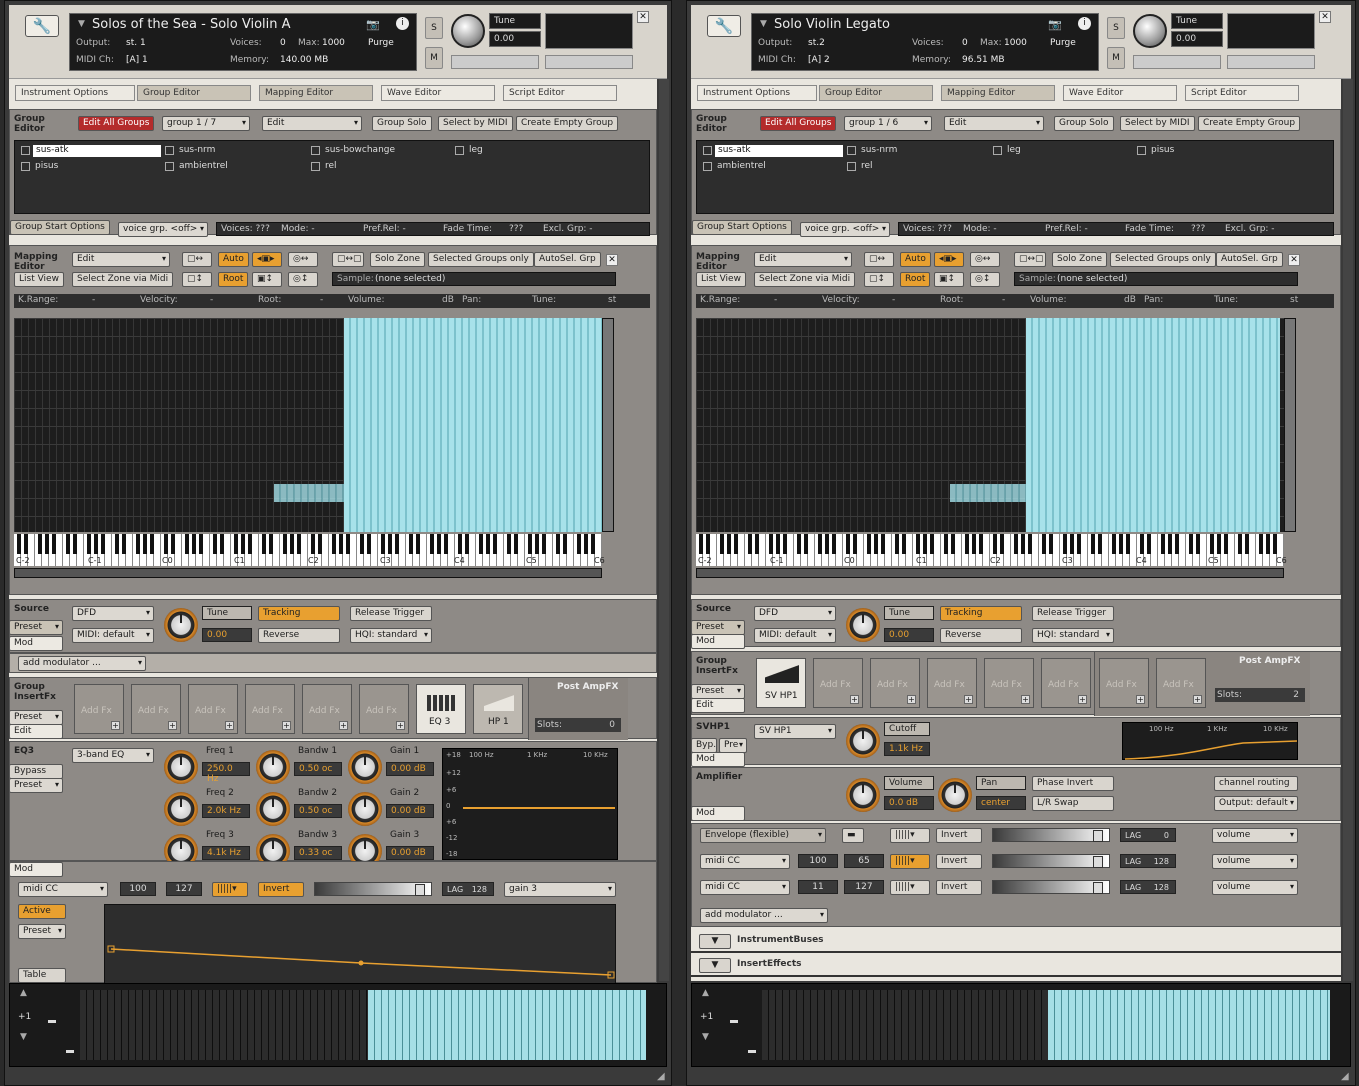 This screenshot has height=1086, width=1359. I want to click on zone-tool-icon: ▢↔, so click(197, 259).